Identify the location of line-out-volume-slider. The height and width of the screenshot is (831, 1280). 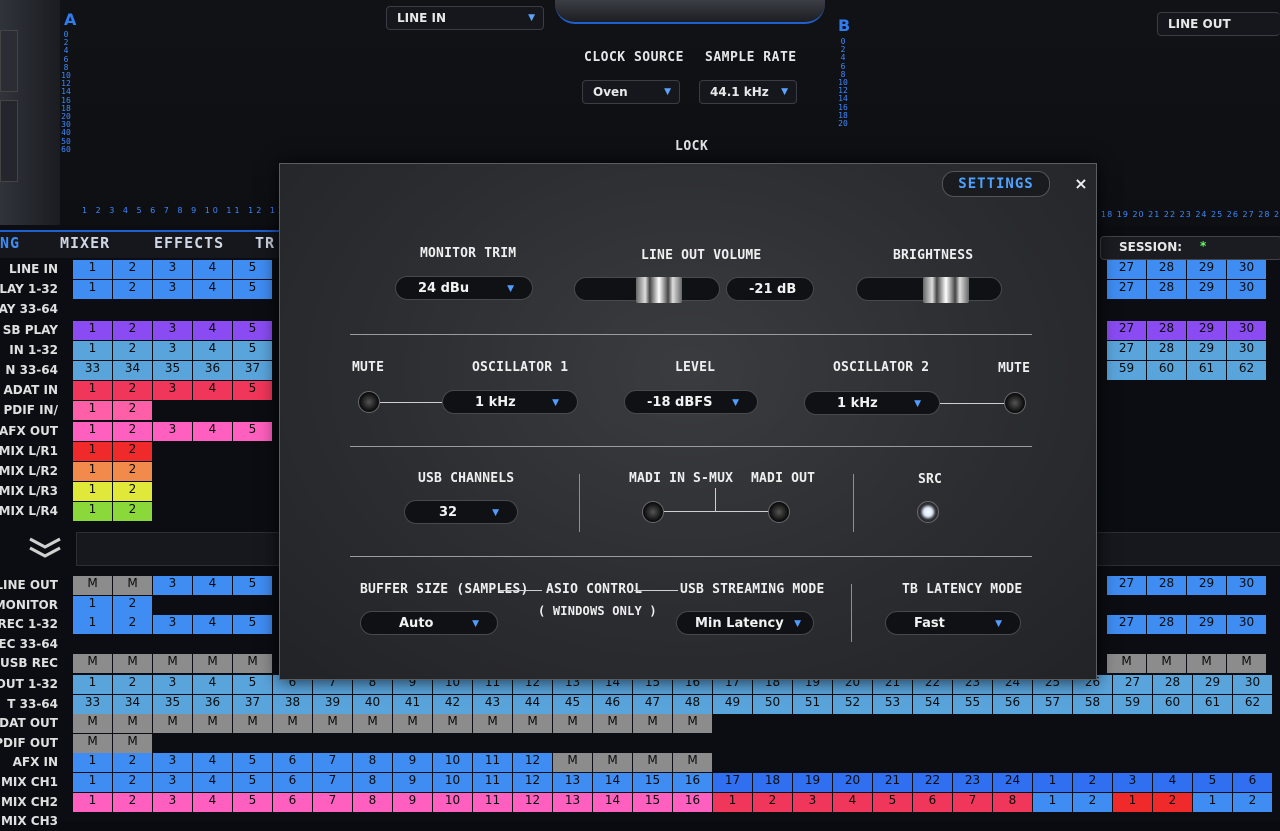
(647, 290).